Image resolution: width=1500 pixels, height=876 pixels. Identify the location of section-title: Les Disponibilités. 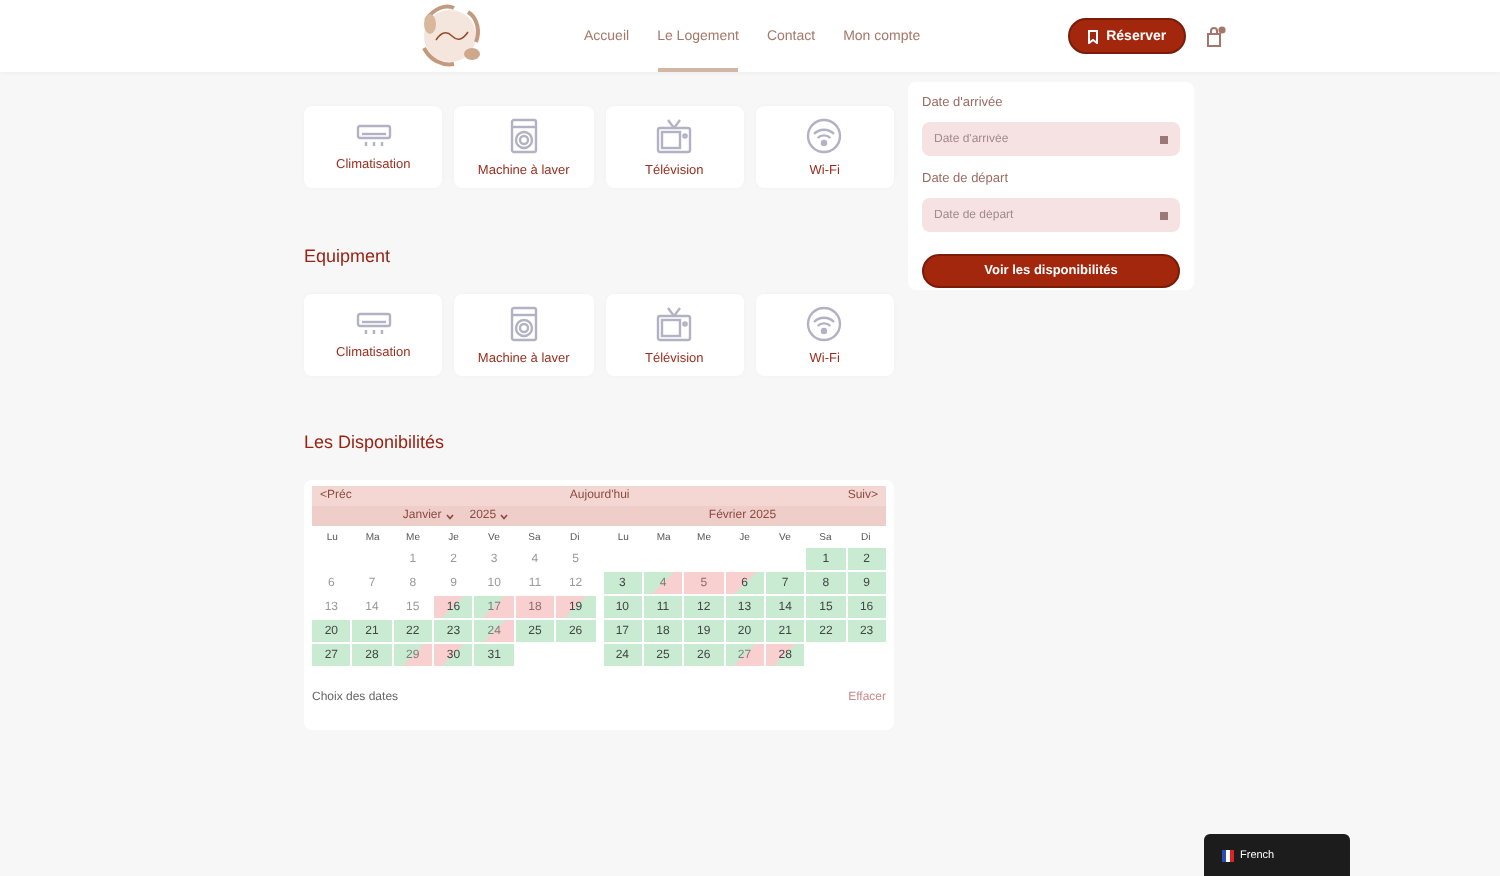
(375, 442).